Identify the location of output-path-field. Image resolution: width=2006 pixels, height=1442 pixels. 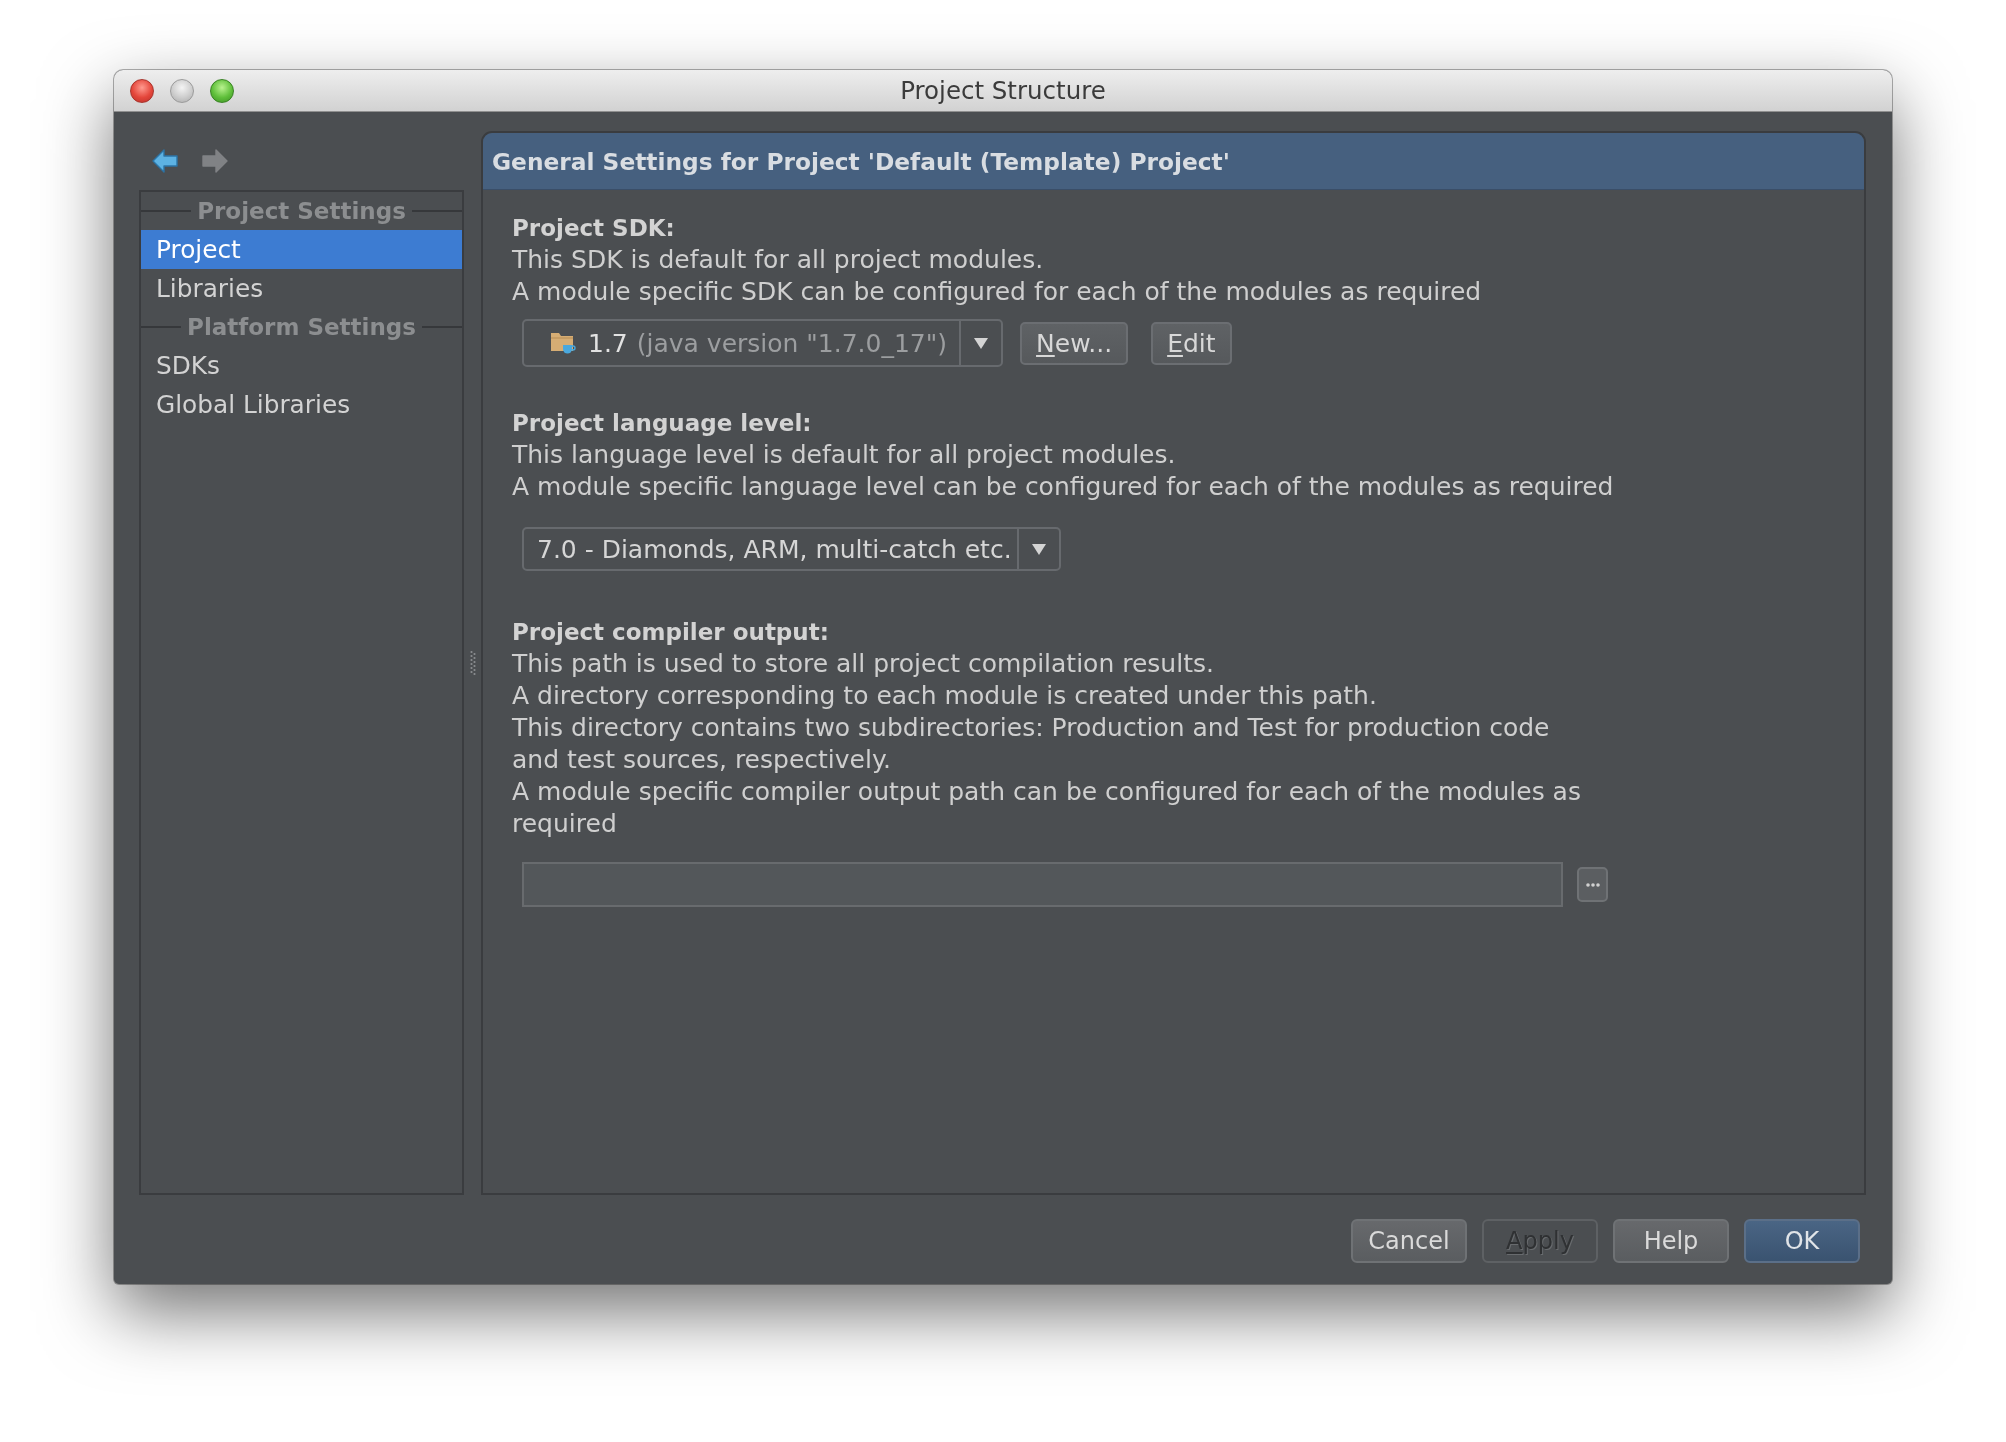
(1042, 884).